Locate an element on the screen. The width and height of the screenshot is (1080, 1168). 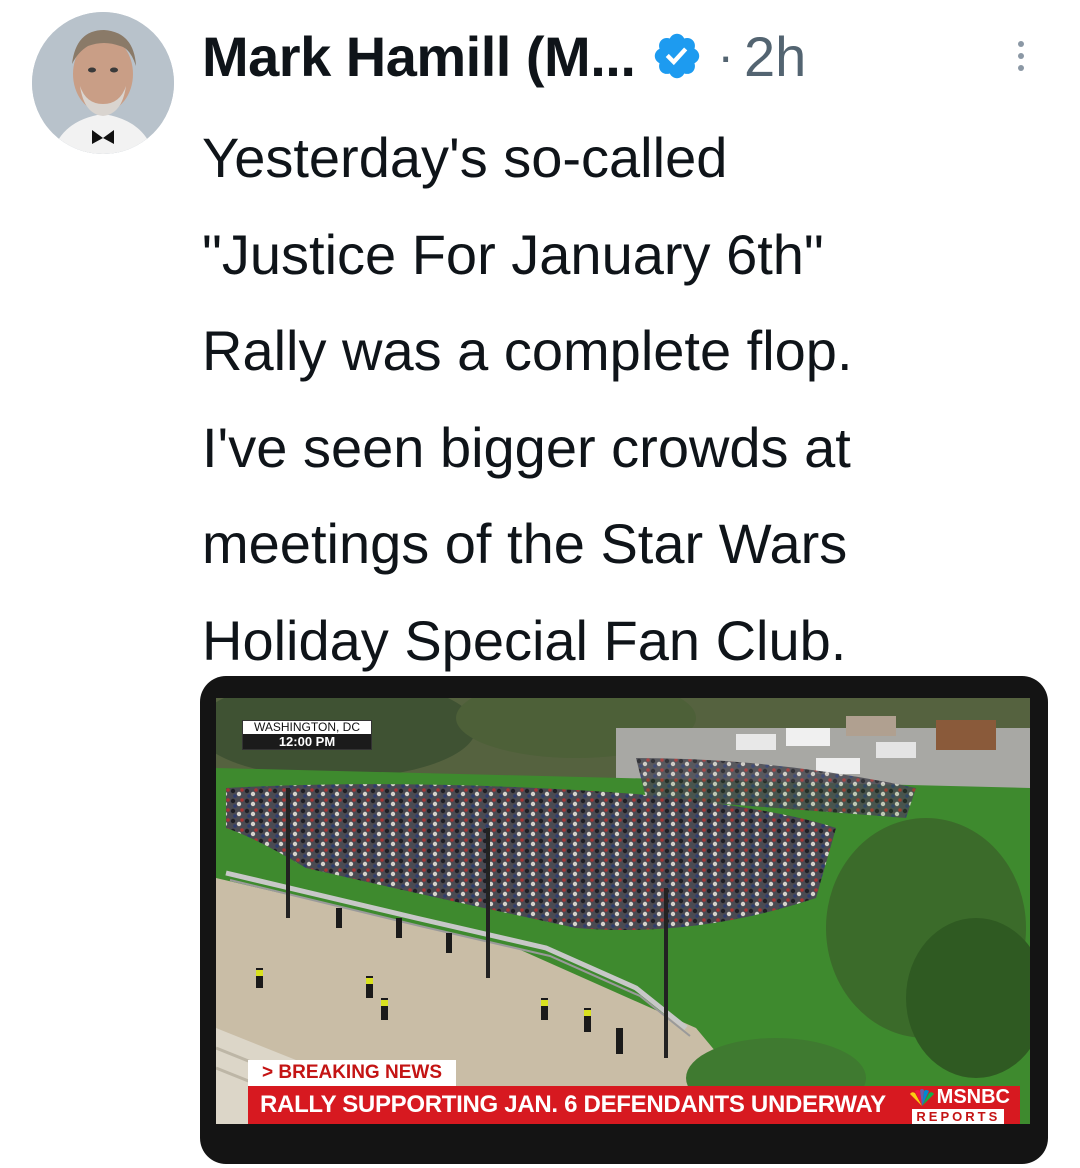
location-bug: WASHINGTON, DC 12:00 PM is located at coordinates (307, 735).